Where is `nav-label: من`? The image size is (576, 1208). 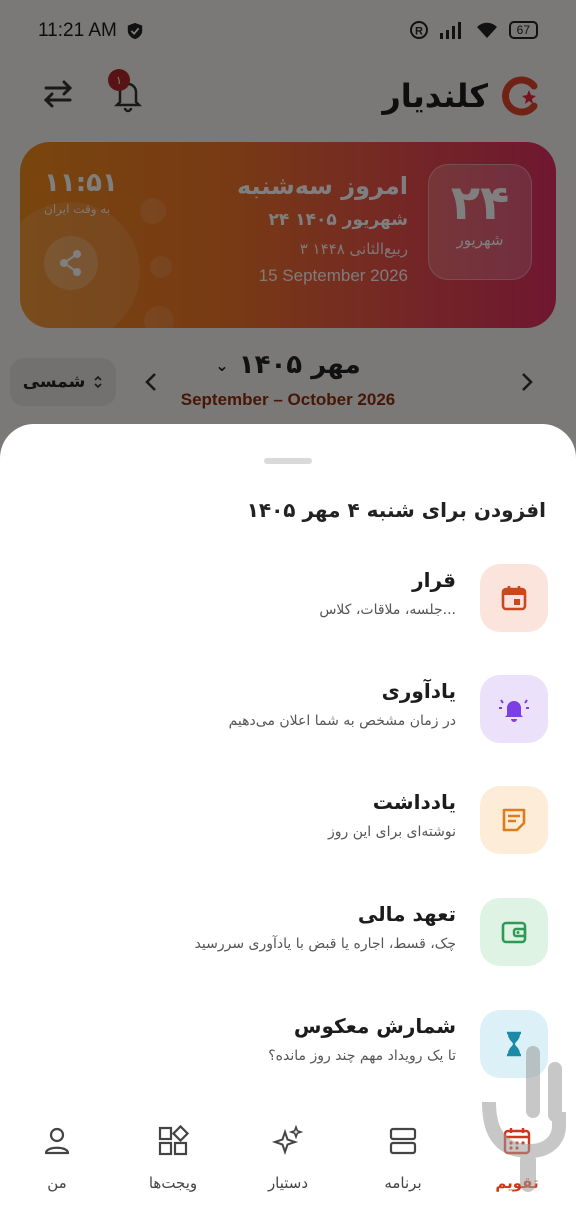
nav-label: من is located at coordinates (57, 1183).